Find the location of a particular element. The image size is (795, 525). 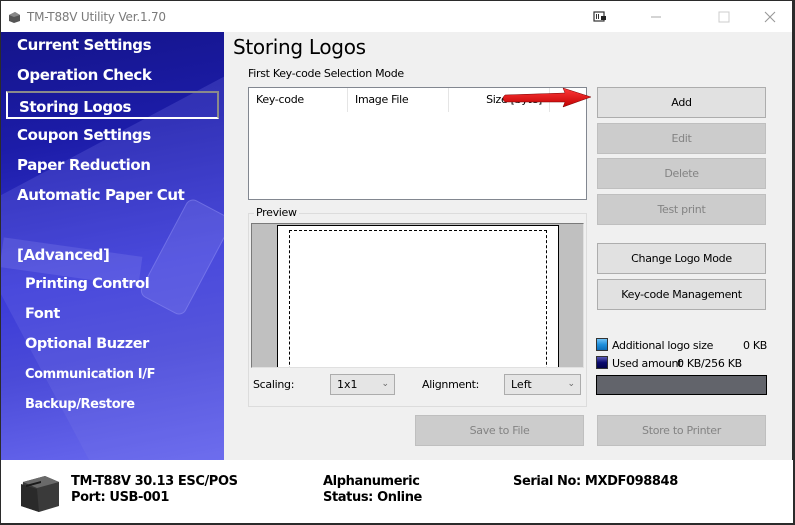

add-button: Add is located at coordinates (681, 102).